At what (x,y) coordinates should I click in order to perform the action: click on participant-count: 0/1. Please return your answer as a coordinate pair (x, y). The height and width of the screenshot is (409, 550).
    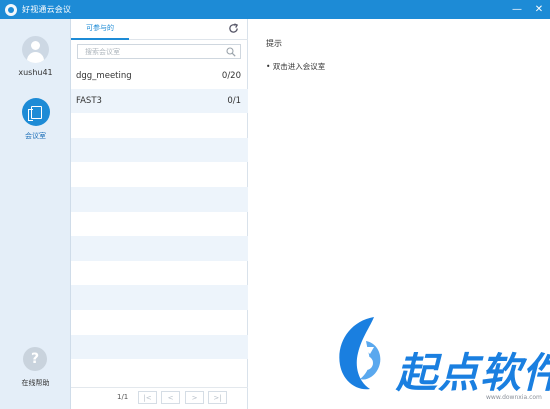
    Looking at the image, I should click on (234, 100).